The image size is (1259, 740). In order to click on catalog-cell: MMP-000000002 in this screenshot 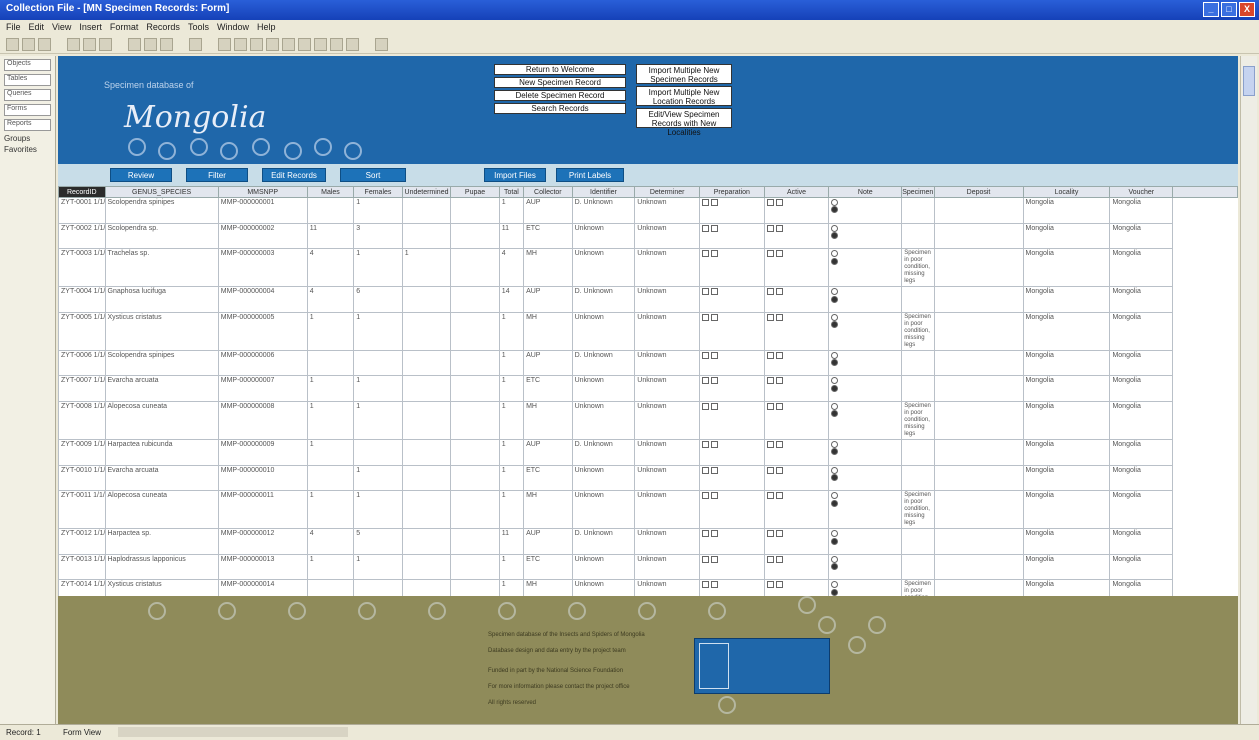, I will do `click(262, 236)`.